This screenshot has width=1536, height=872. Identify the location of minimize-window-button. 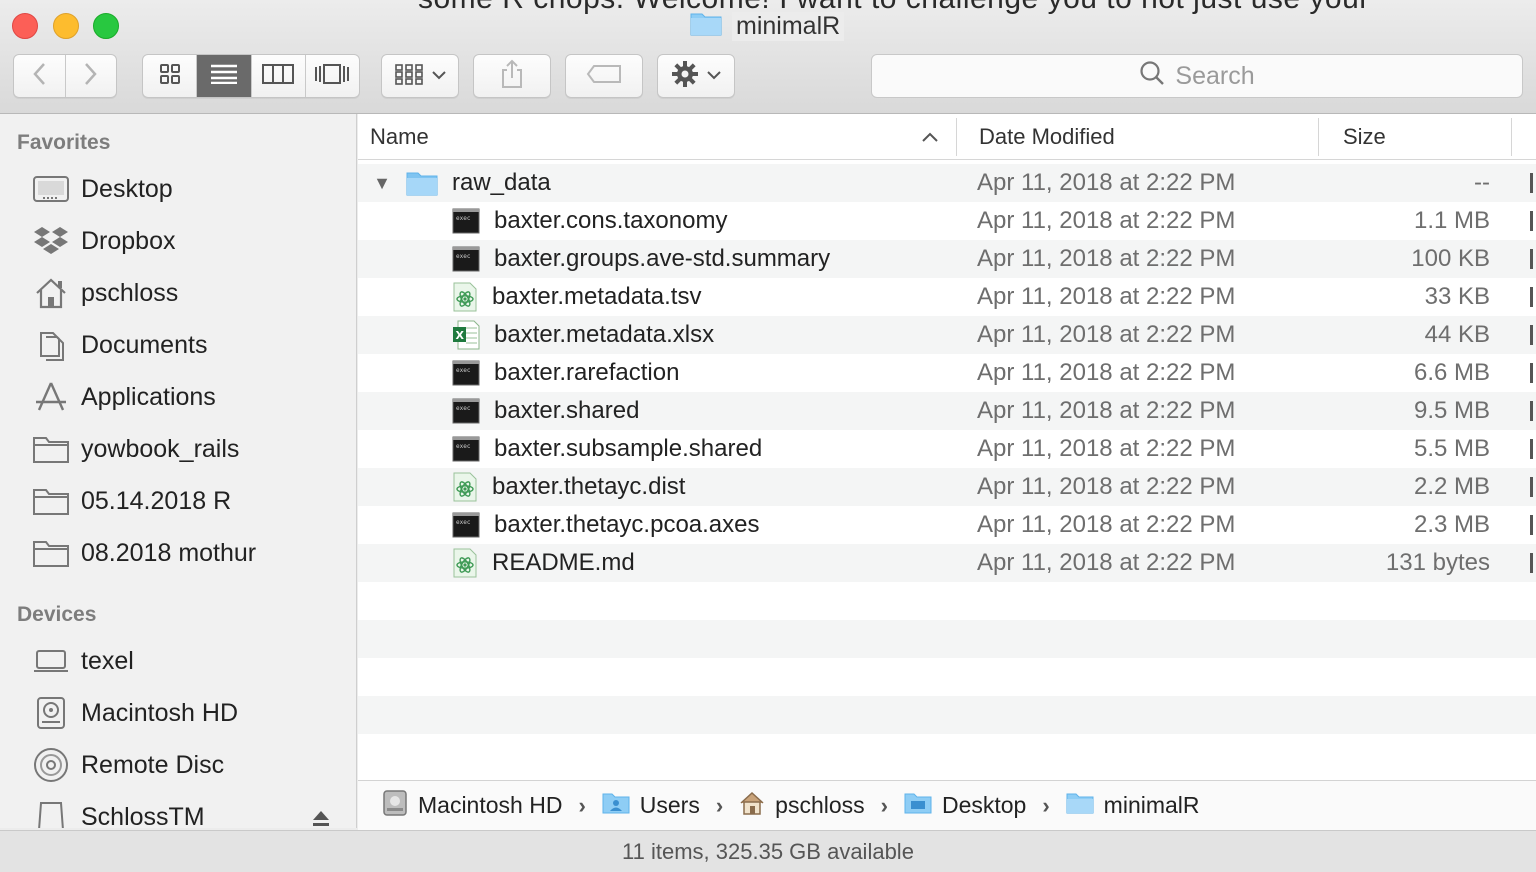
(66, 26).